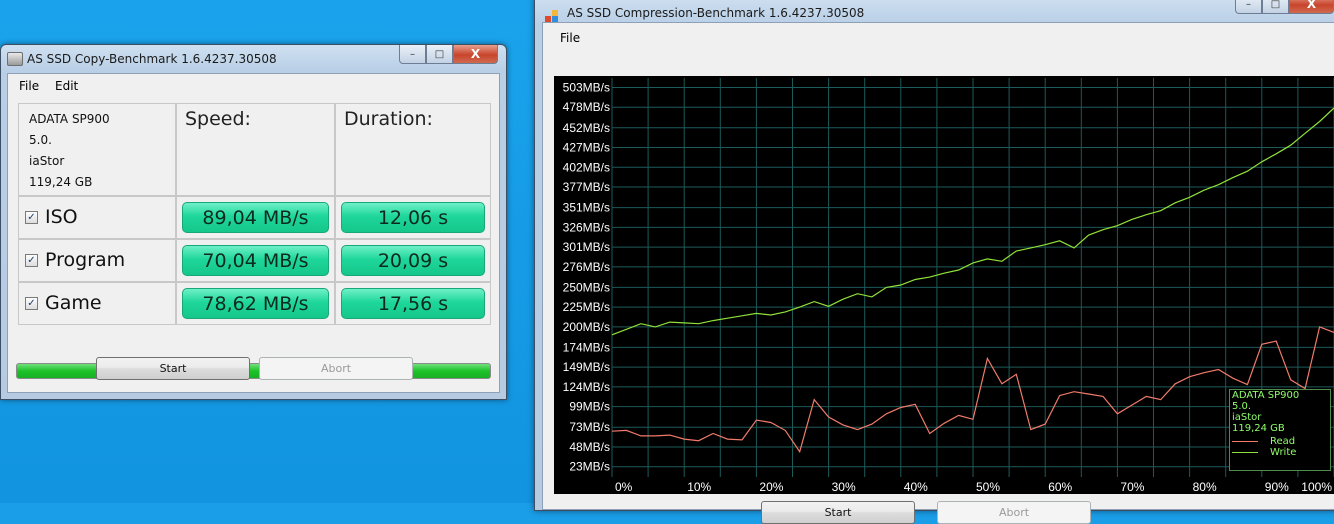 The height and width of the screenshot is (524, 1334). What do you see at coordinates (586, 107) in the screenshot?
I see `y-tick-label: 478MB/s` at bounding box center [586, 107].